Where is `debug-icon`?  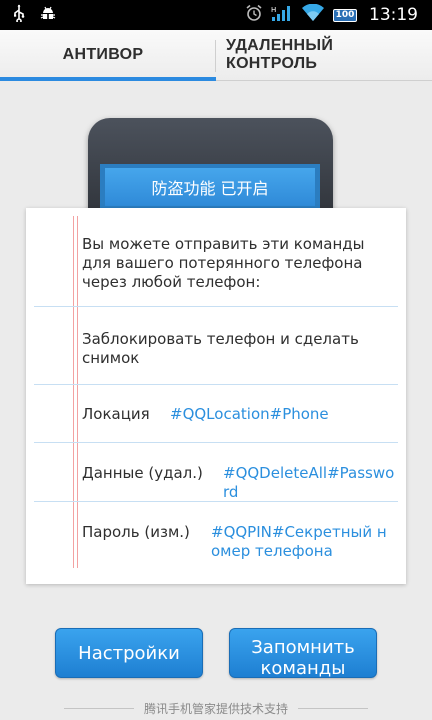
debug-icon is located at coordinates (48, 15).